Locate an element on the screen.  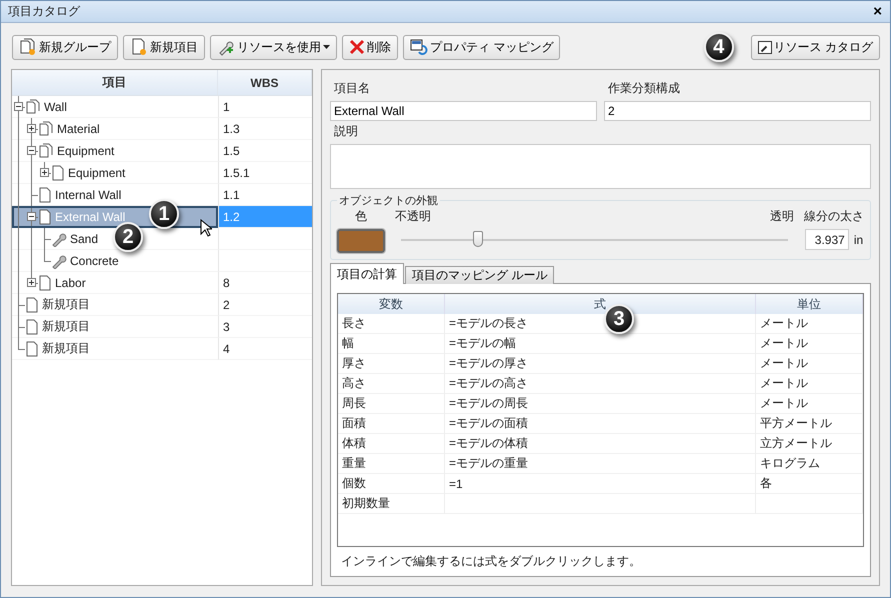
table-cell: 個数 is located at coordinates (391, 484).